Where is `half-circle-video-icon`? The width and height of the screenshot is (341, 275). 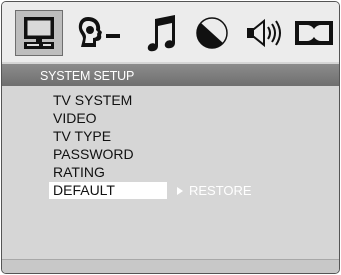
half-circle-video-icon is located at coordinates (212, 33).